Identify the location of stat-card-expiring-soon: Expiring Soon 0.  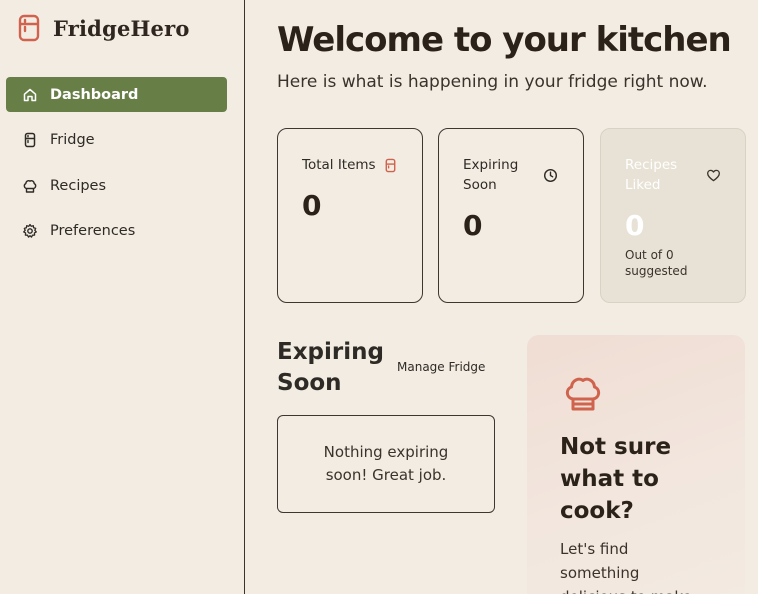
(511, 215).